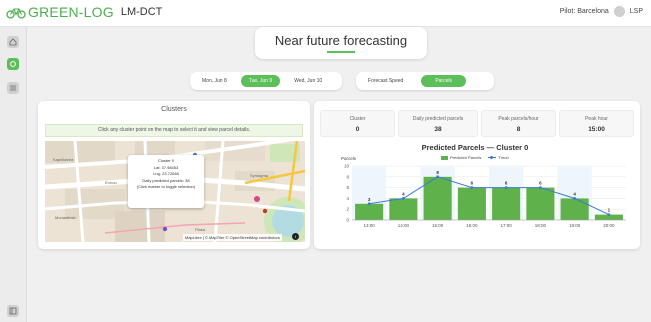  What do you see at coordinates (65, 217) in the screenshot?
I see `map-label: Monastiraki` at bounding box center [65, 217].